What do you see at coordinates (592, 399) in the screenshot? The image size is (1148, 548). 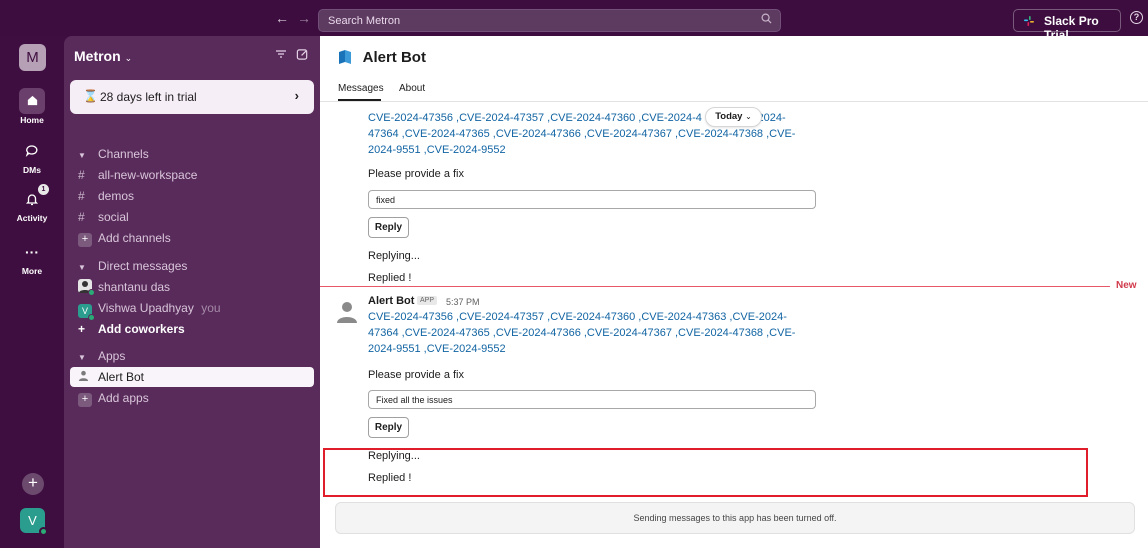 I see `fix-input: Fixed all the issues` at bounding box center [592, 399].